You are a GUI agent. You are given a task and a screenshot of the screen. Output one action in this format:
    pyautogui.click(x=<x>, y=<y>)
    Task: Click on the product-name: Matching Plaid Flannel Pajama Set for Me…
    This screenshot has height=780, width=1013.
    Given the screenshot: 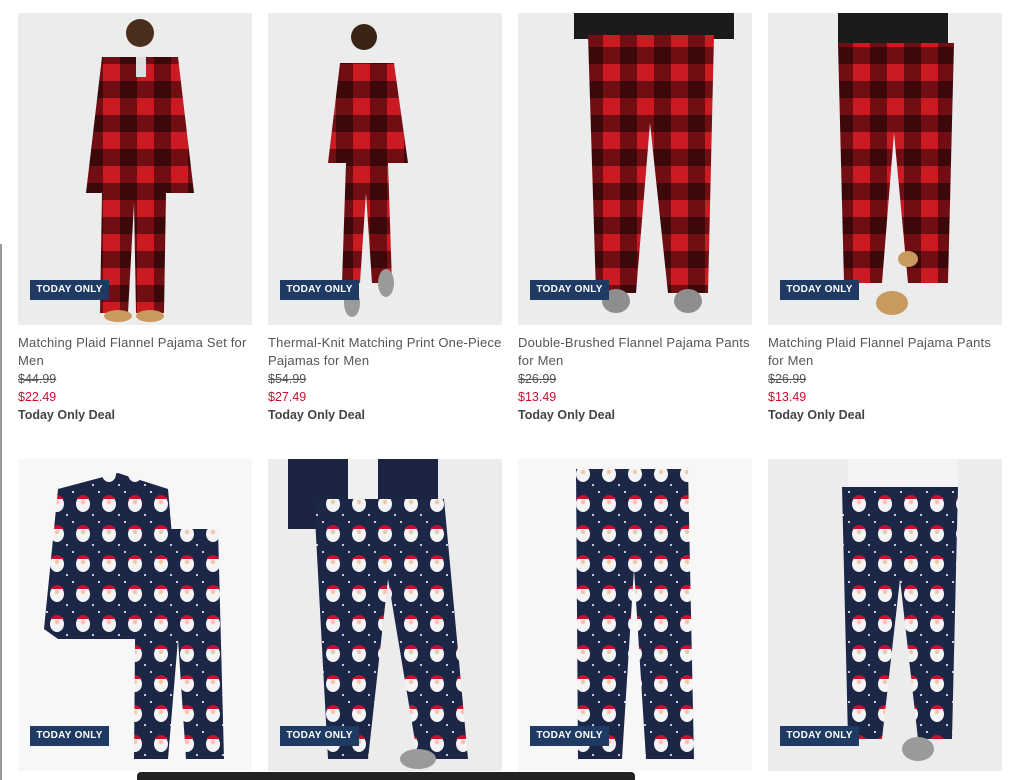 What is the action you would take?
    pyautogui.click(x=135, y=352)
    